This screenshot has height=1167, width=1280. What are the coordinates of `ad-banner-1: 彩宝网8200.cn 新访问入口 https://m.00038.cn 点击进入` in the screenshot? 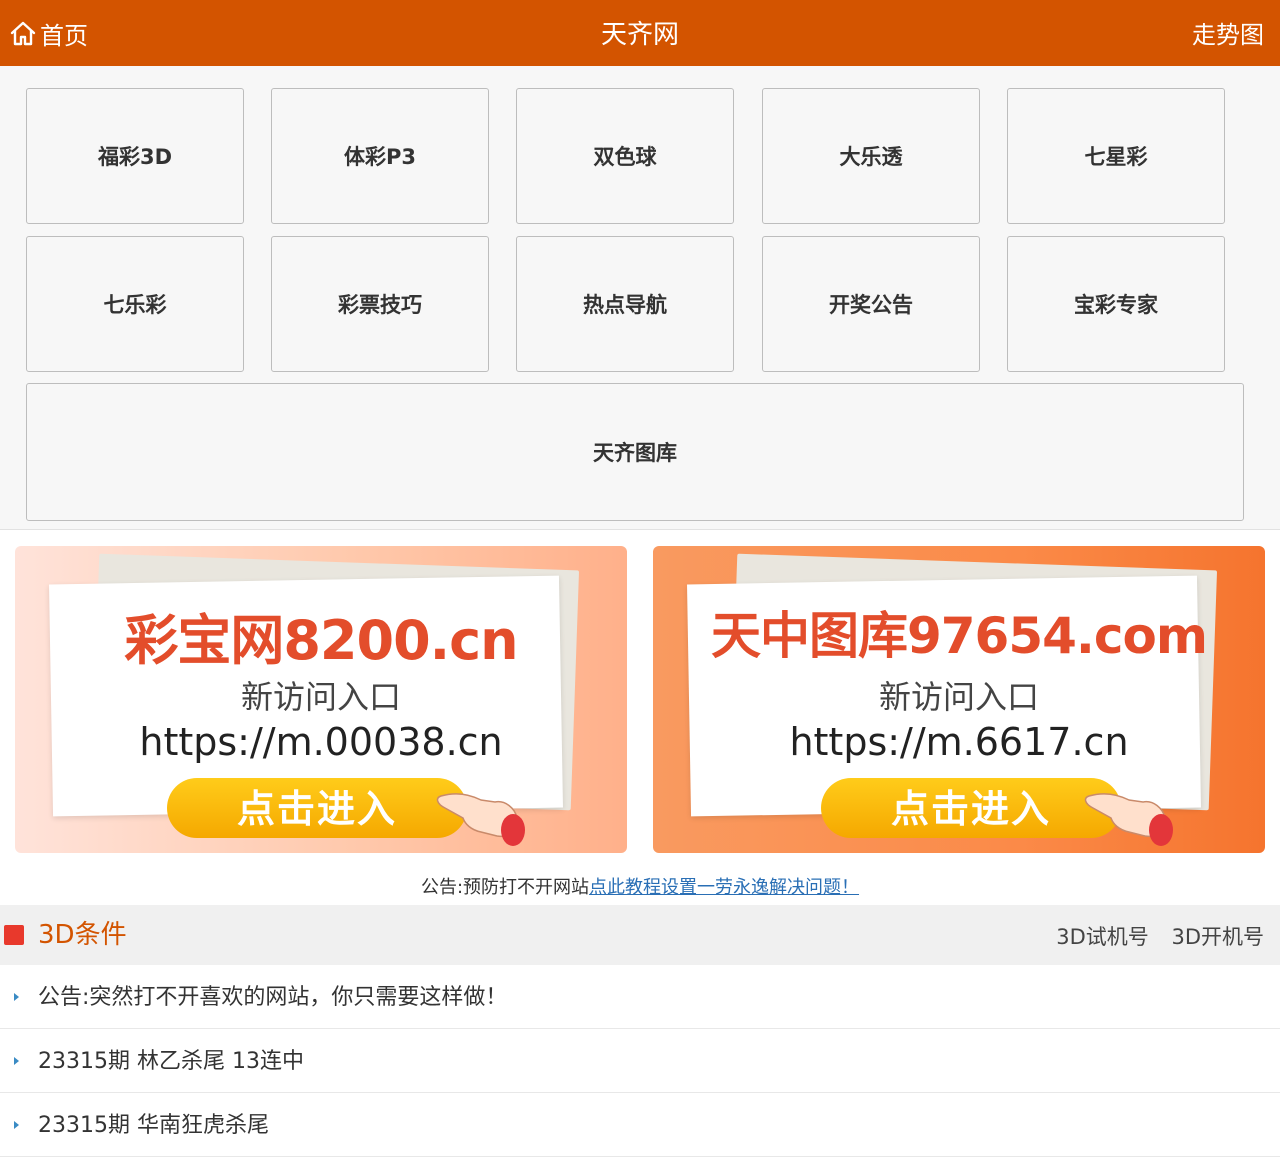 It's located at (321, 699).